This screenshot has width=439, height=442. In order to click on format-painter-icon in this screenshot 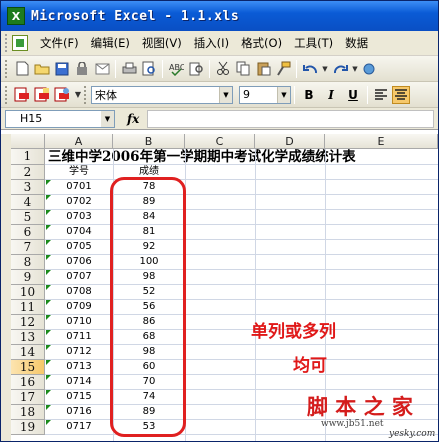, I will do `click(283, 69)`.